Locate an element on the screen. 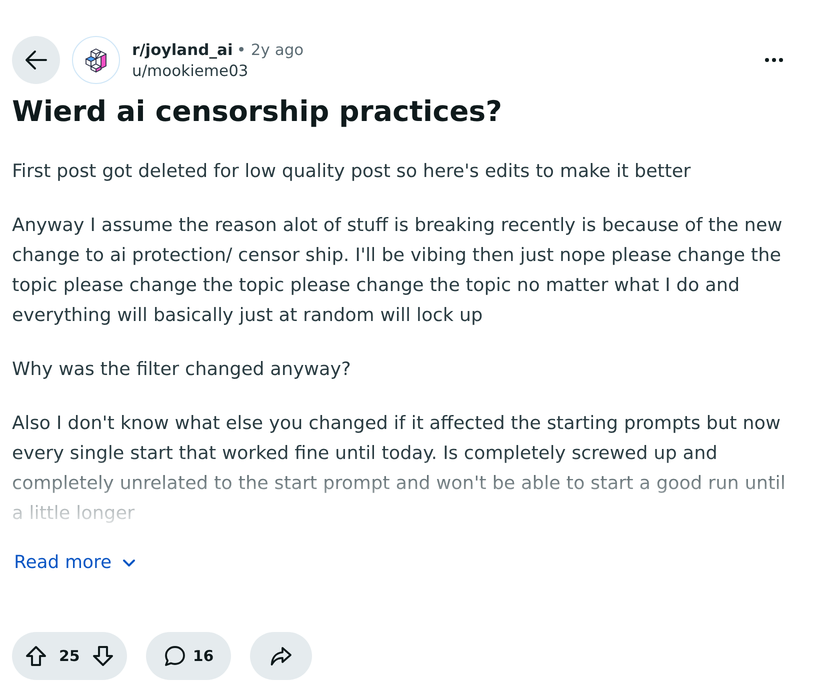 This screenshot has width=816, height=692. upvote-icon is located at coordinates (36, 656).